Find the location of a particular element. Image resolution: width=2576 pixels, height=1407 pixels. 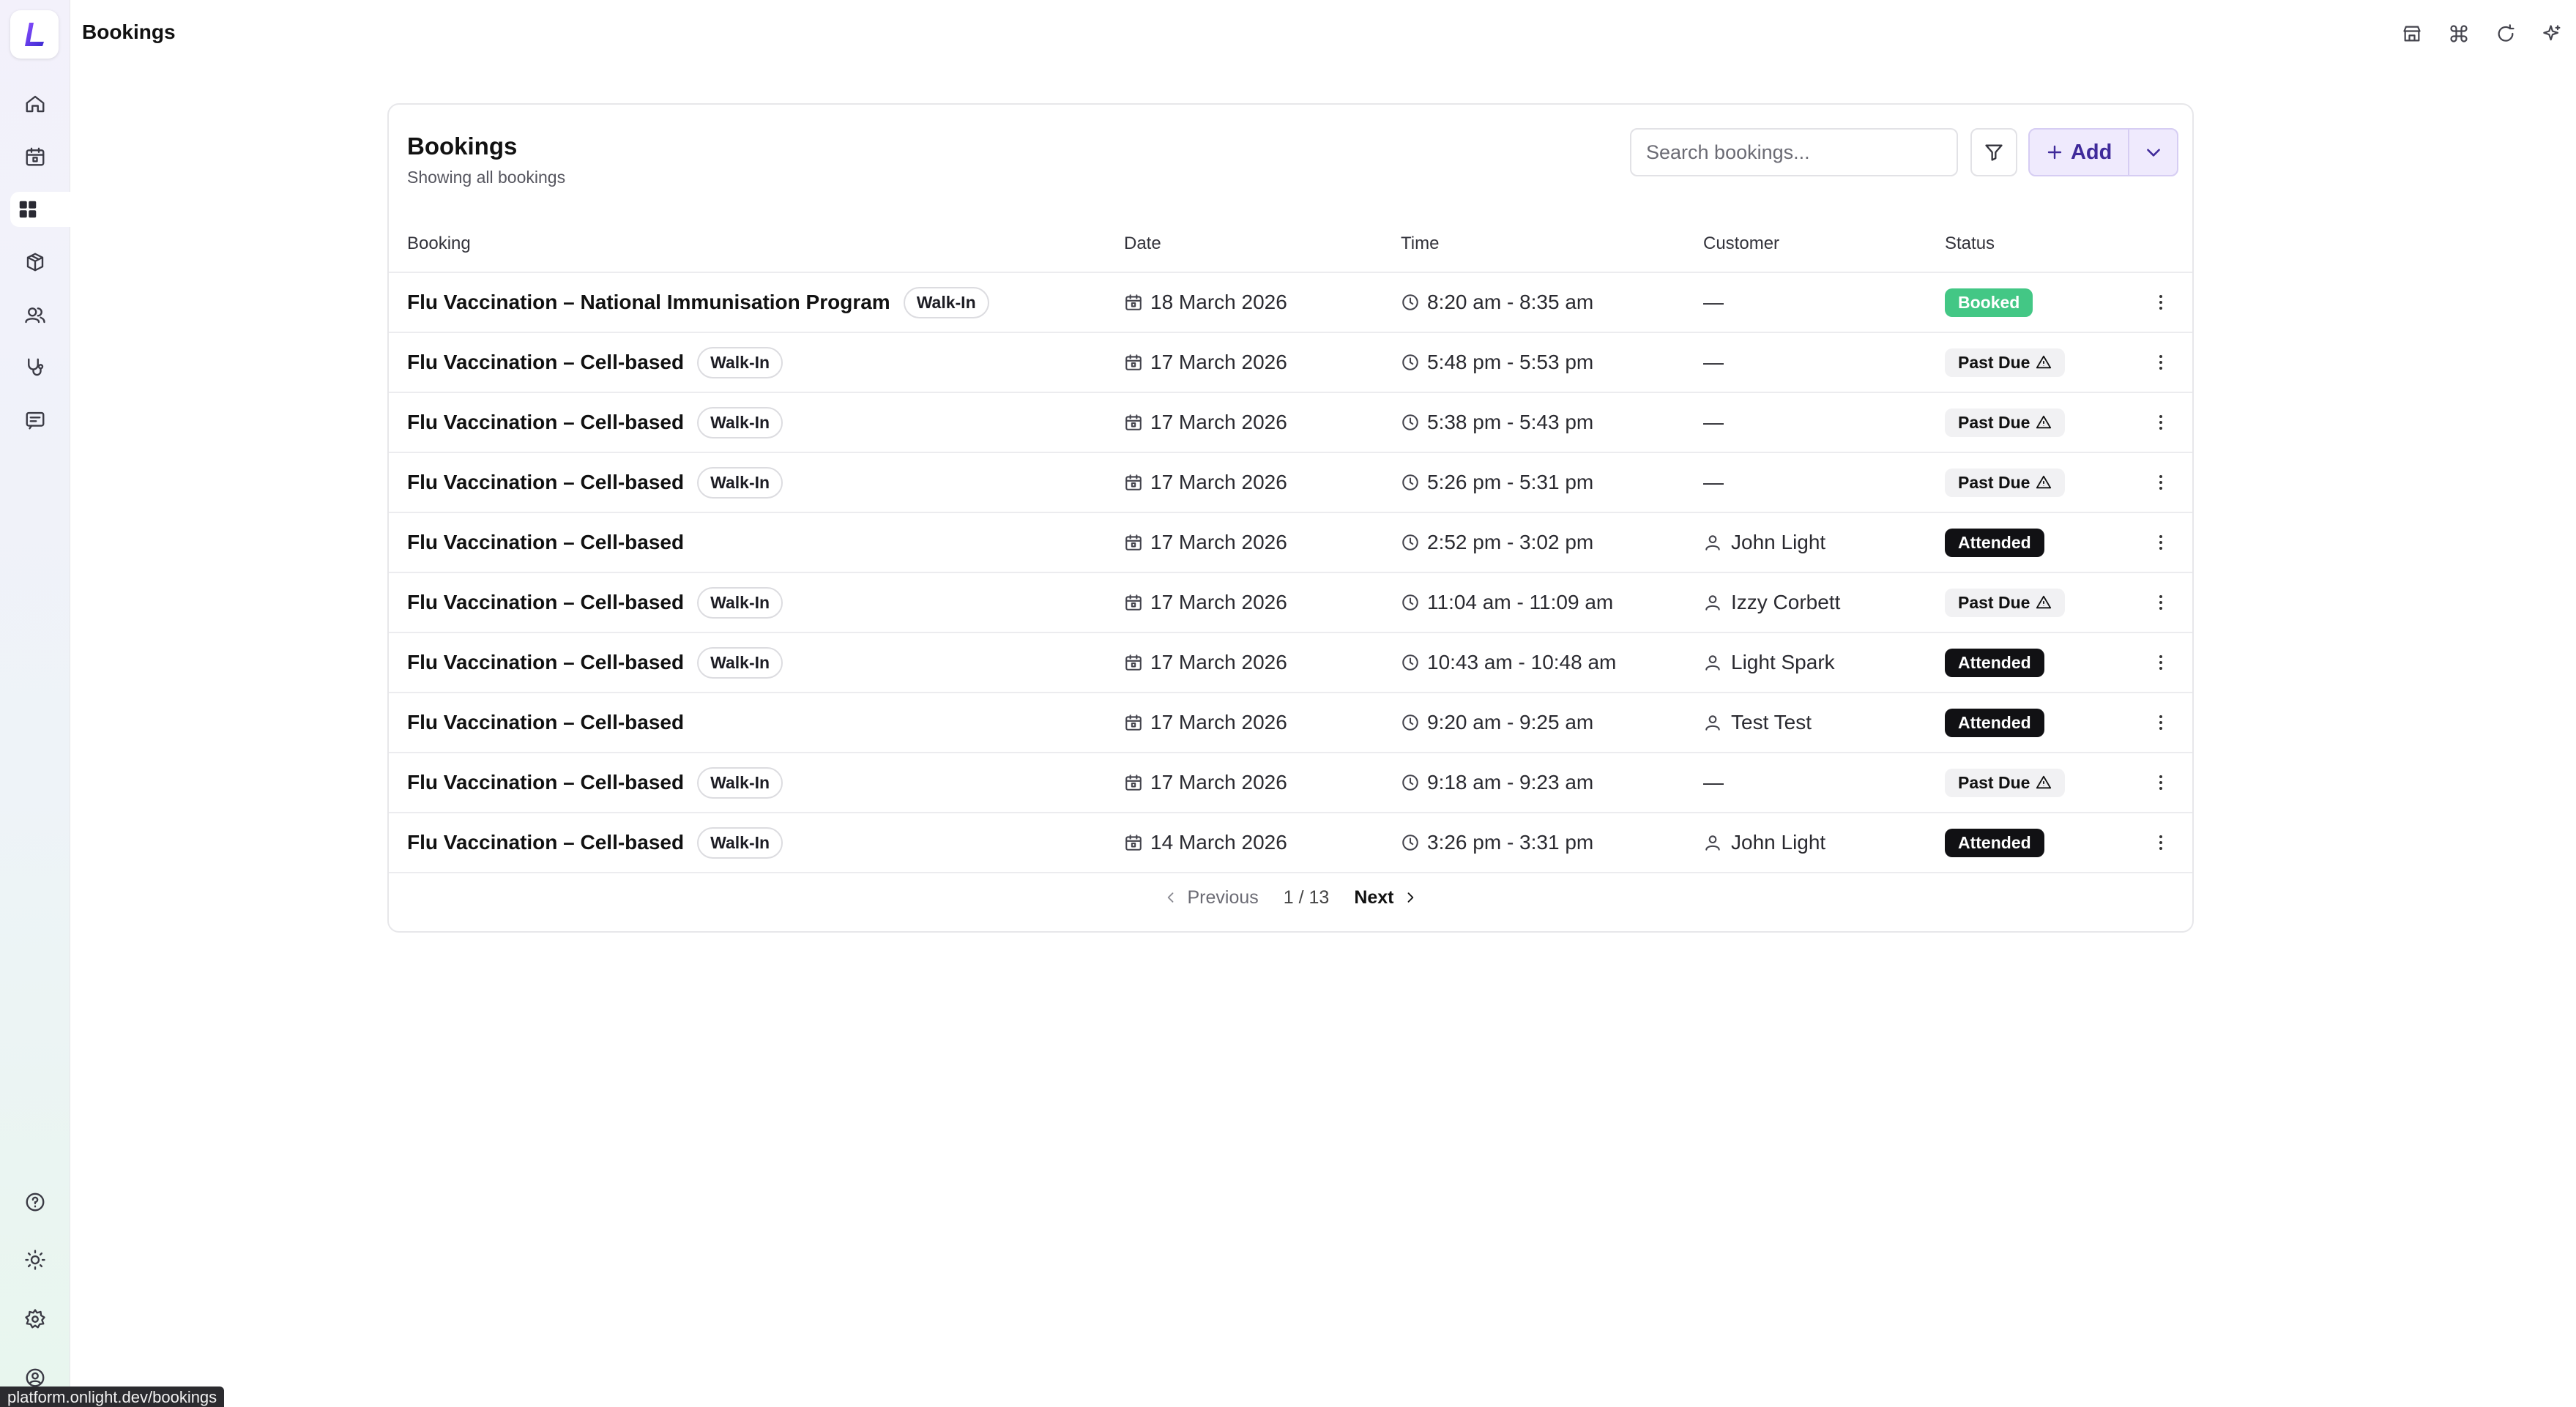

customer-cell: John Light is located at coordinates (1764, 542).